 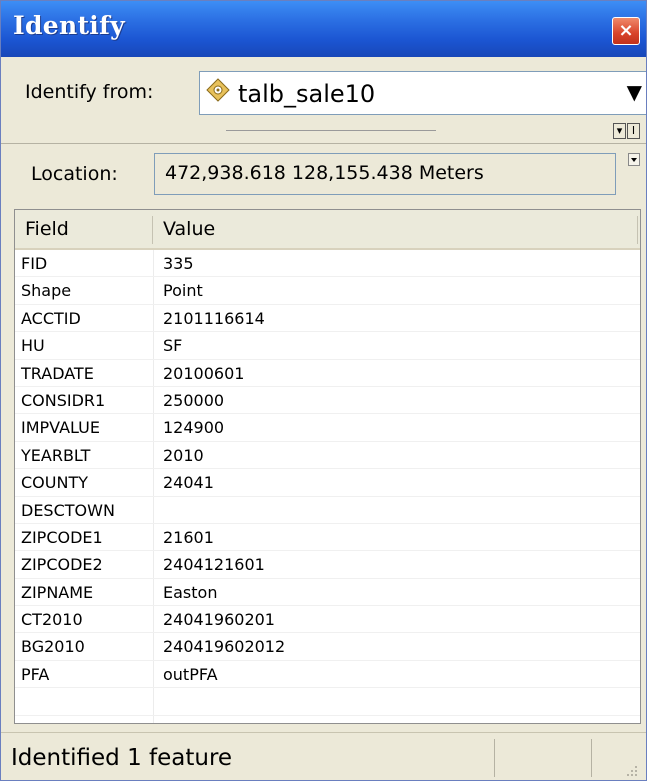 What do you see at coordinates (218, 90) in the screenshot?
I see `point-layer-icon` at bounding box center [218, 90].